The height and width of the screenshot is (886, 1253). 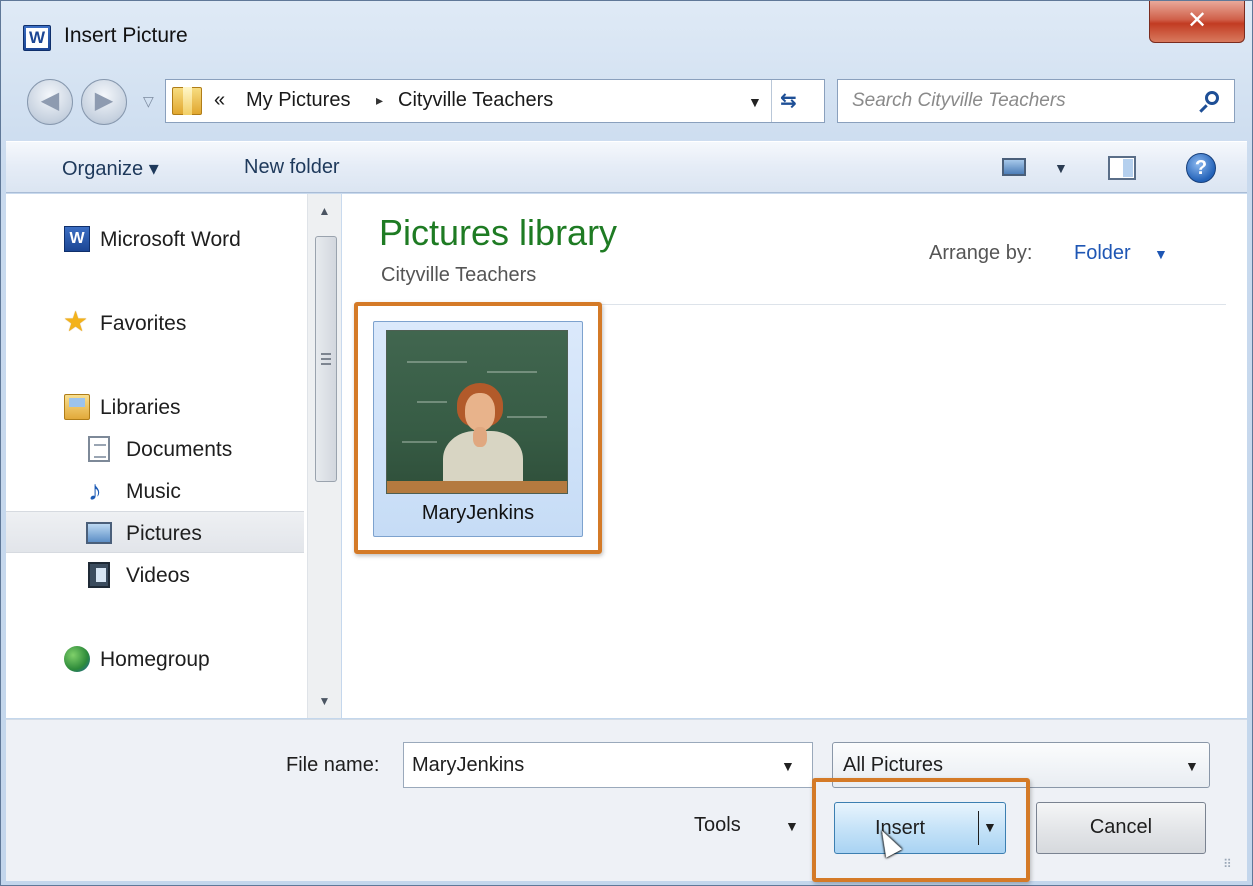 What do you see at coordinates (164, 533) in the screenshot?
I see `sidebar-item-label: Pictures` at bounding box center [164, 533].